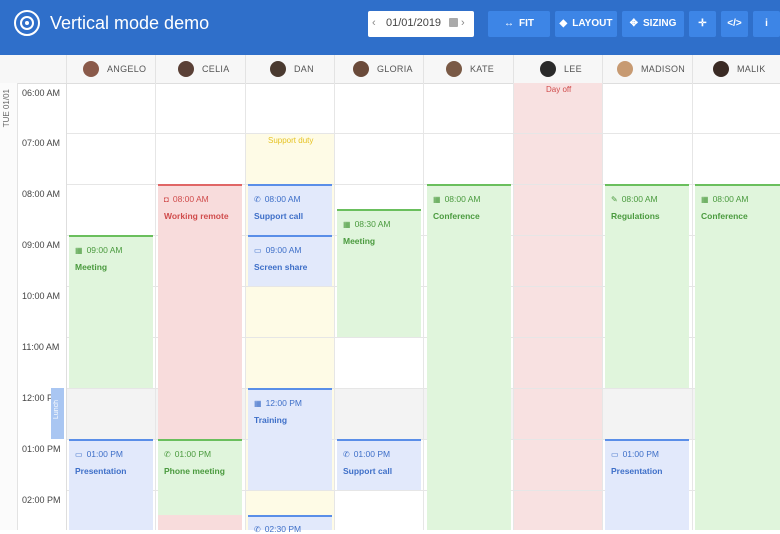 The image size is (780, 534). What do you see at coordinates (558, 306) in the screenshot?
I see `day-off-timerange` at bounding box center [558, 306].